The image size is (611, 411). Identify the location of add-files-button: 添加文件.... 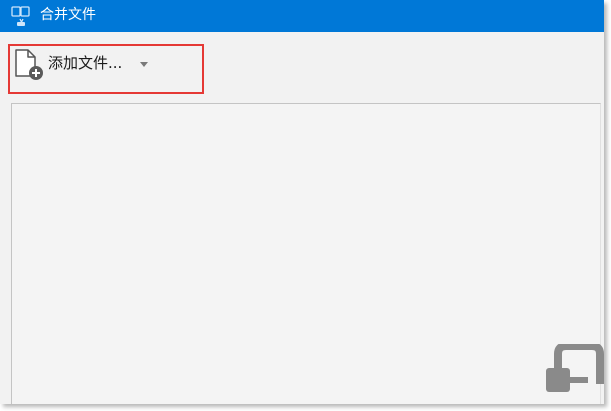
(107, 64).